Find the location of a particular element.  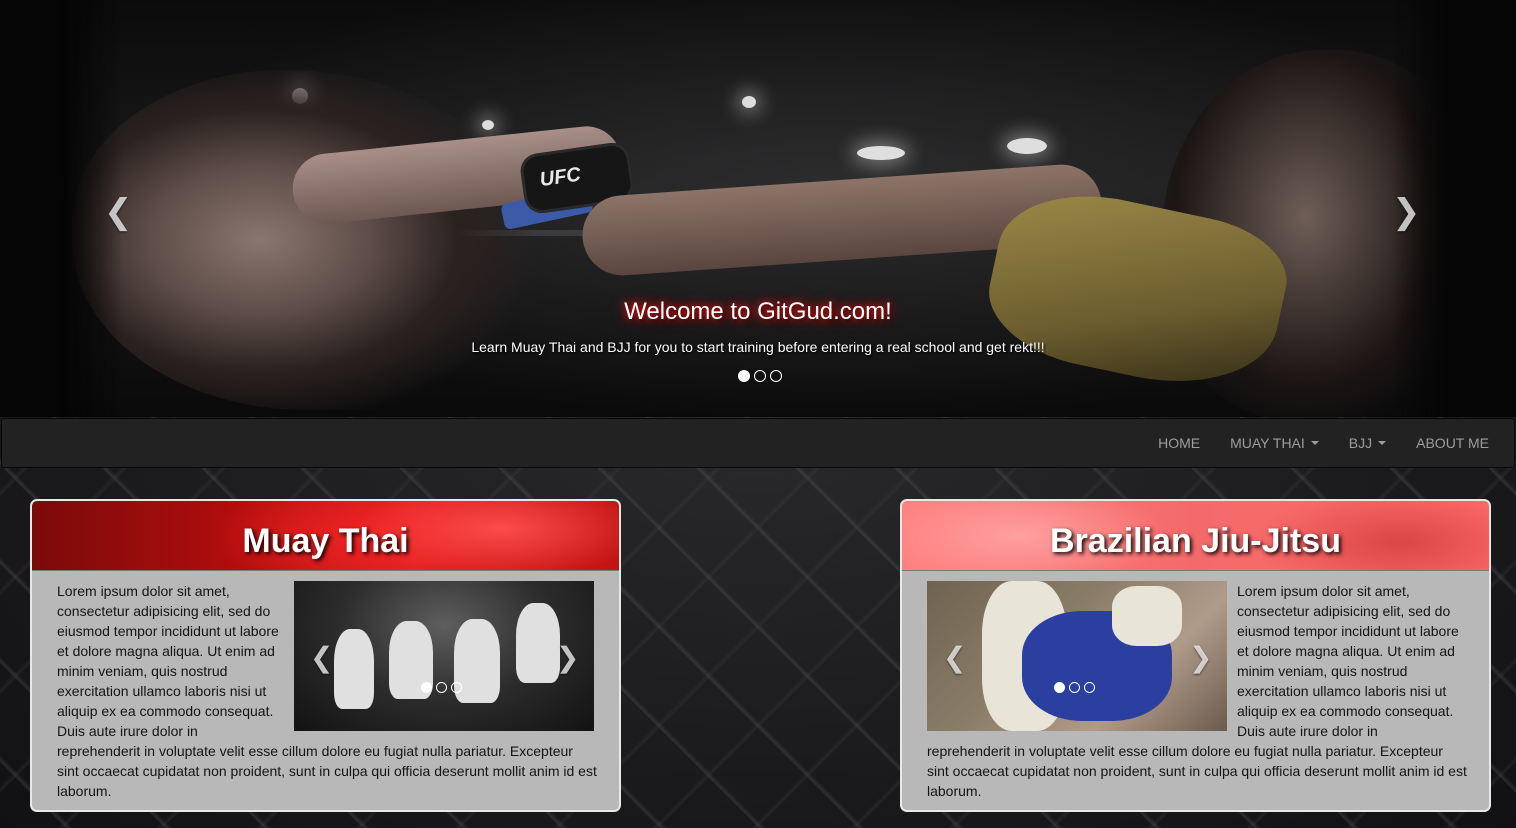

nav-home: HOME is located at coordinates (1179, 443).